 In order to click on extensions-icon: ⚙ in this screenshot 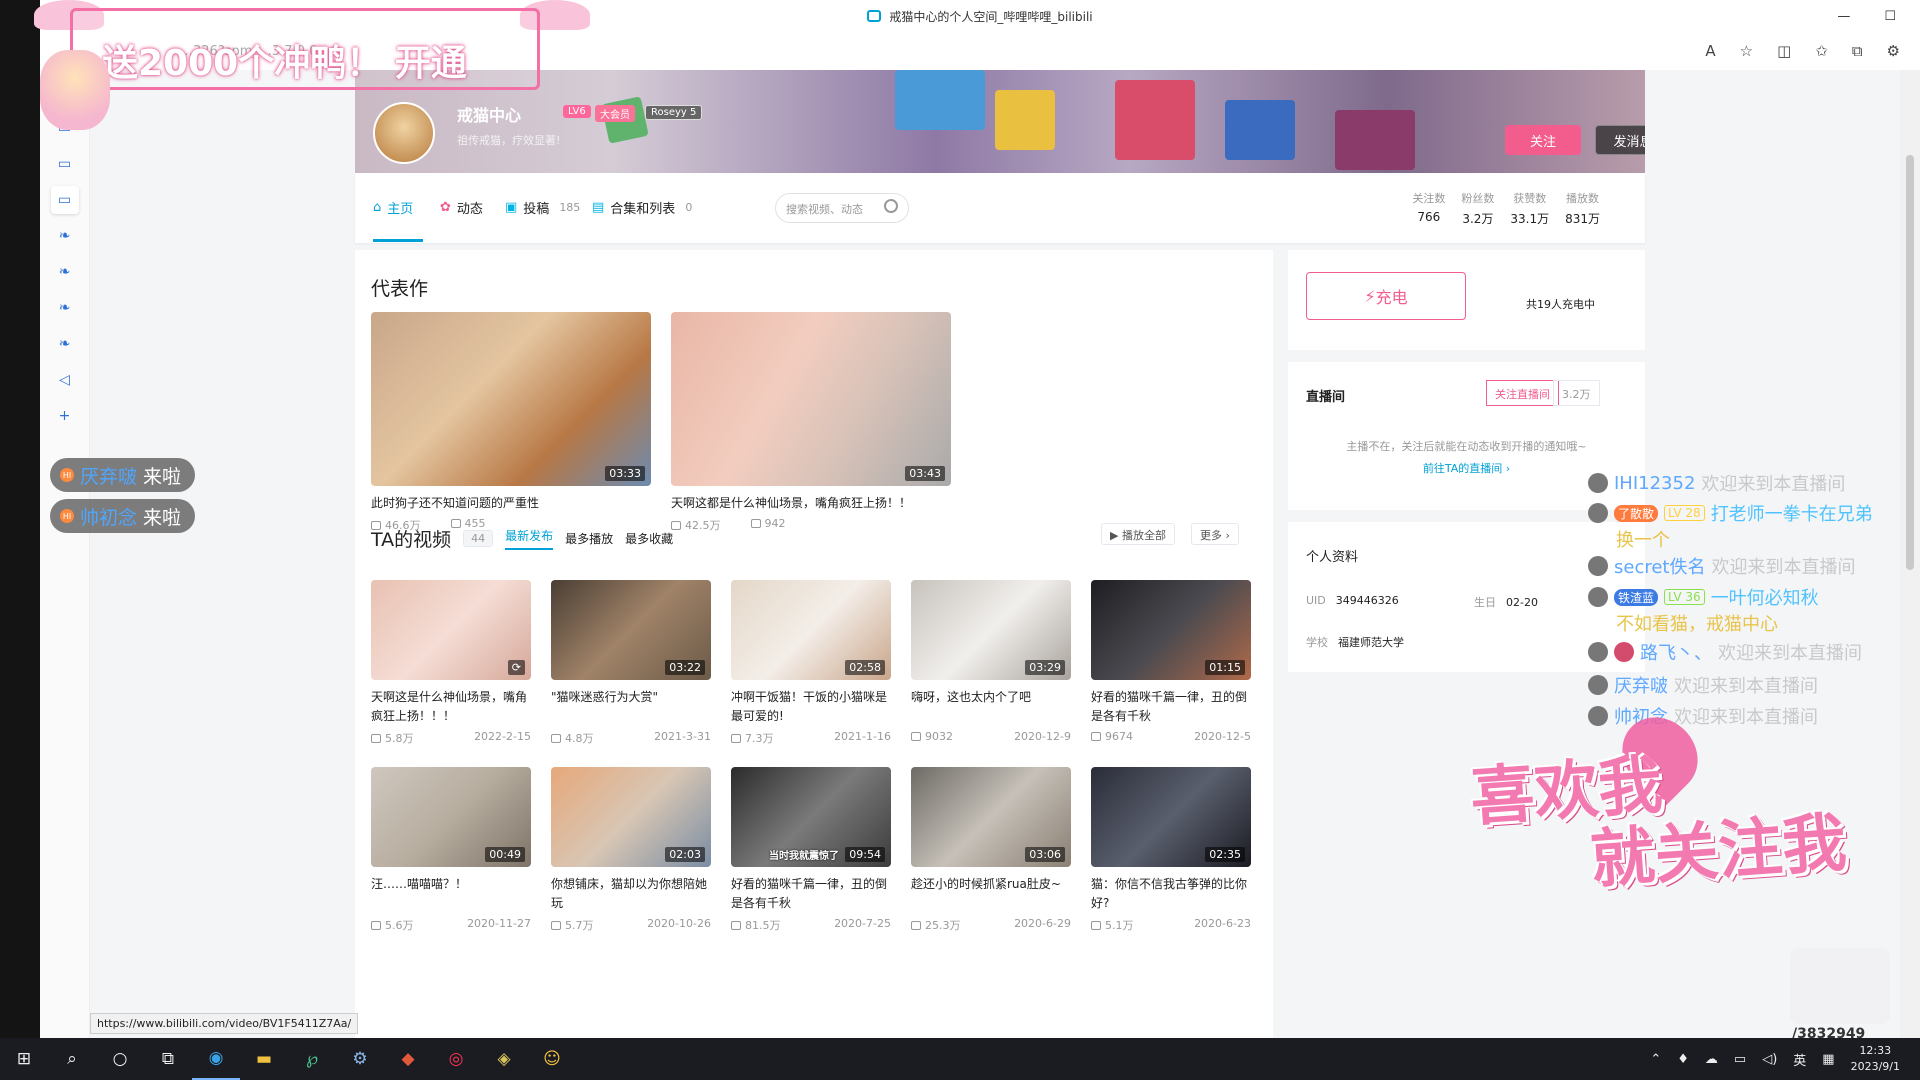, I will do `click(1893, 51)`.